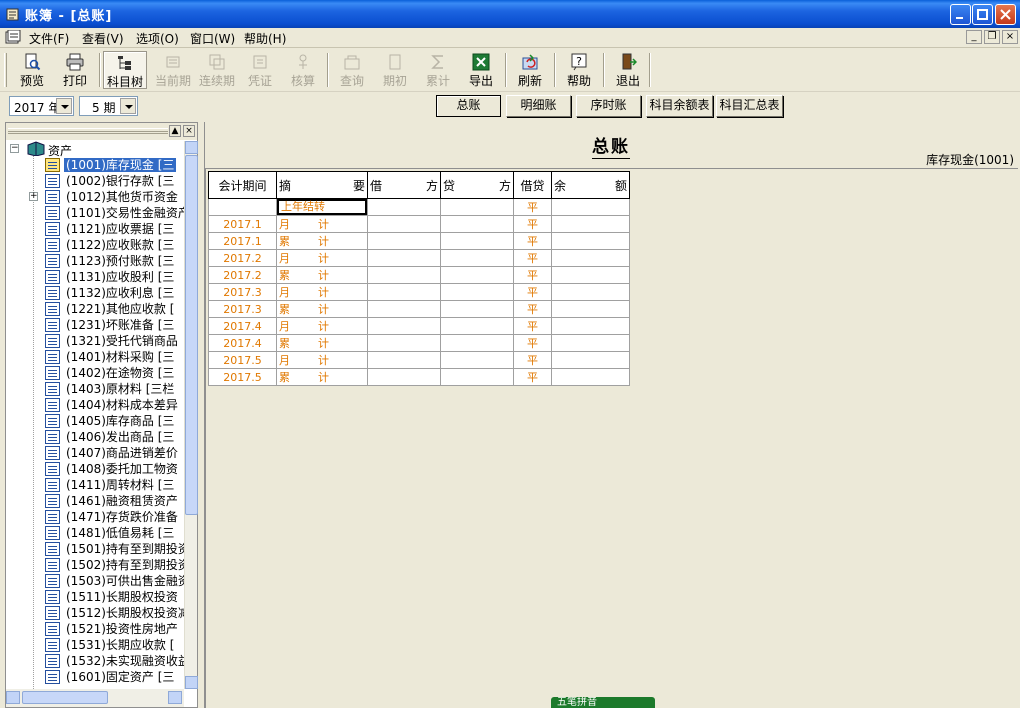 This screenshot has width=1020, height=708. Describe the element at coordinates (95, 197) in the screenshot. I see `tree-item: (1012)其他货币资金 +` at that location.